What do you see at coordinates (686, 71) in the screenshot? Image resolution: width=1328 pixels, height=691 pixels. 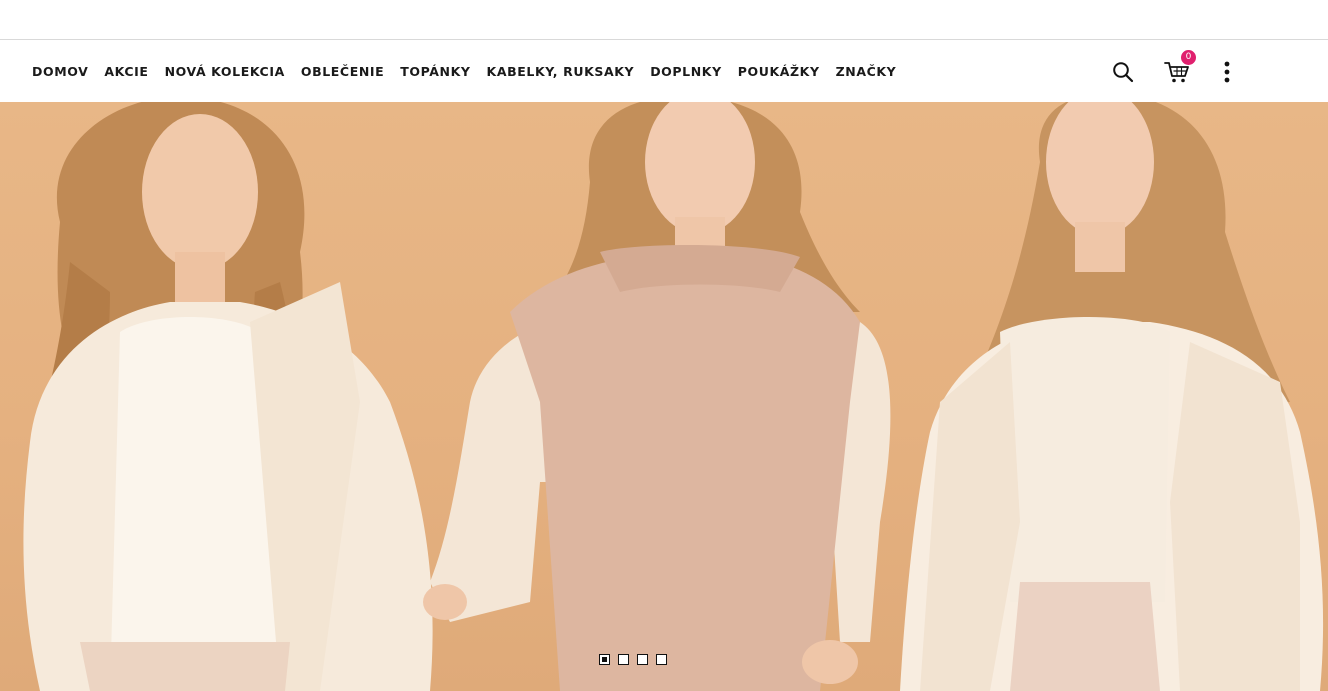 I see `nav-item-doplnky: DOPLNKY` at bounding box center [686, 71].